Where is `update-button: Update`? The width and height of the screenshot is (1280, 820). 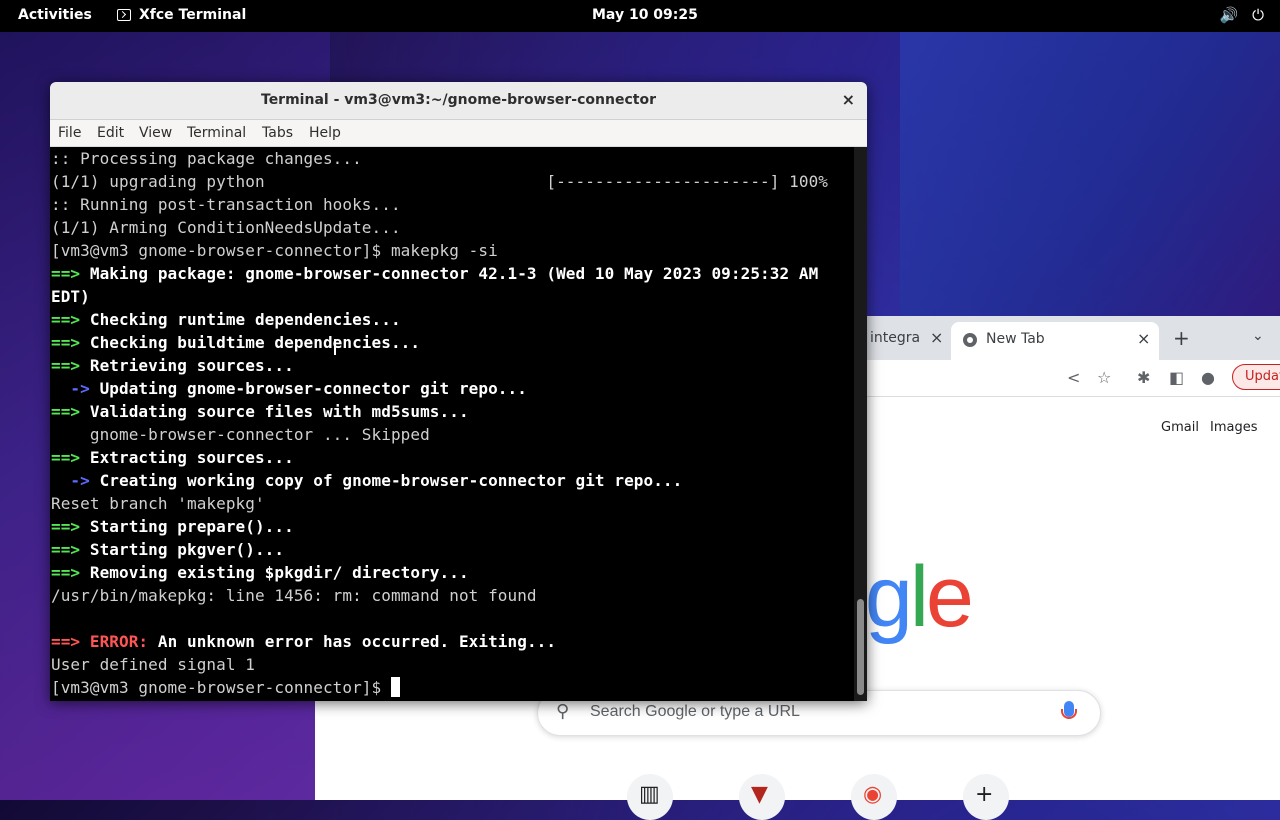
update-button: Update is located at coordinates (1256, 377).